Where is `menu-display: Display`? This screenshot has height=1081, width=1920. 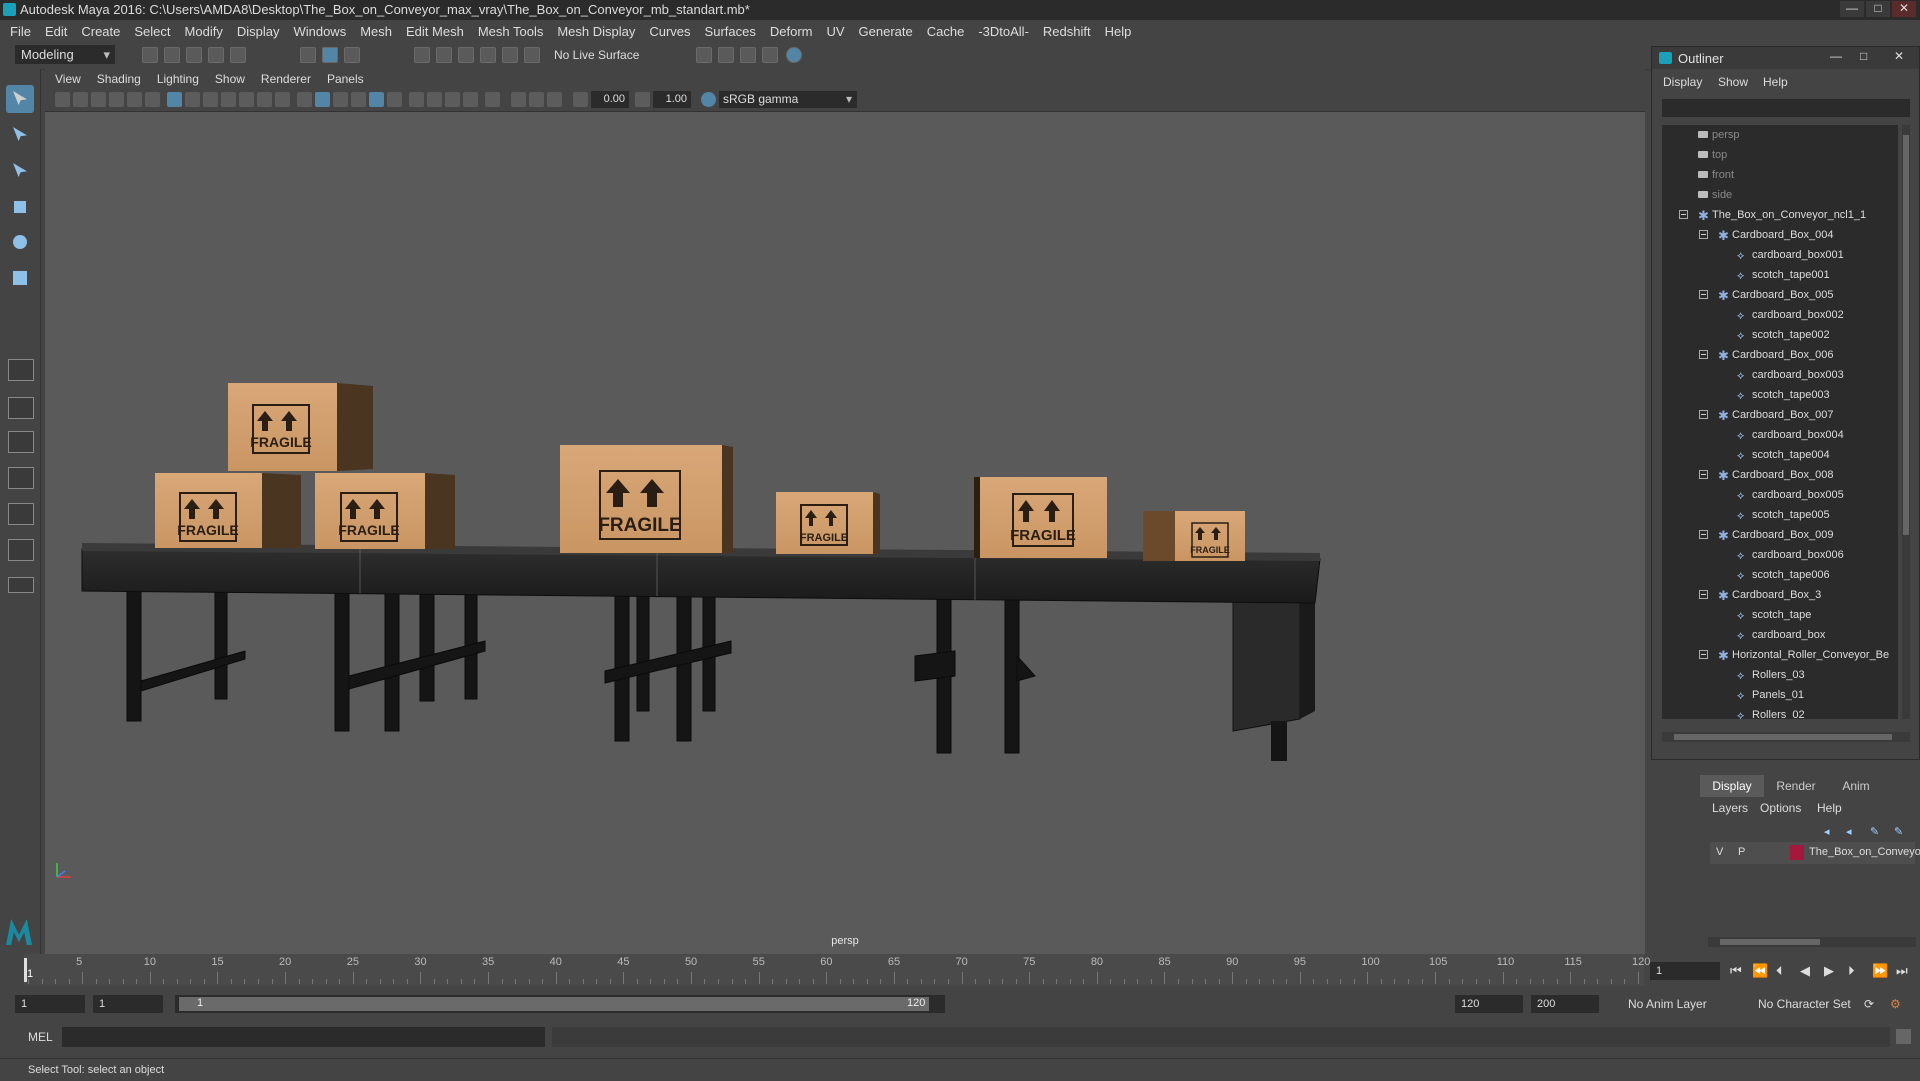 menu-display: Display is located at coordinates (258, 31).